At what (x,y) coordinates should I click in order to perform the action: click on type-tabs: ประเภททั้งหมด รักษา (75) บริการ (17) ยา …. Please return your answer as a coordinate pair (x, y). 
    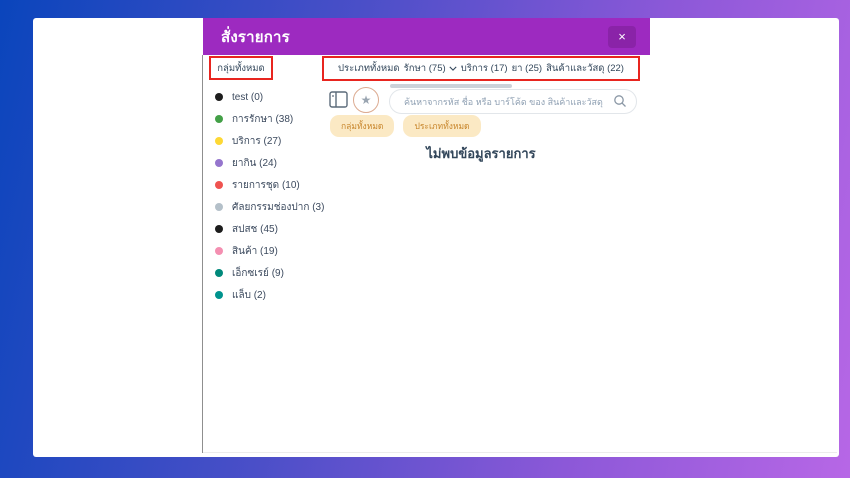
    Looking at the image, I should click on (481, 68).